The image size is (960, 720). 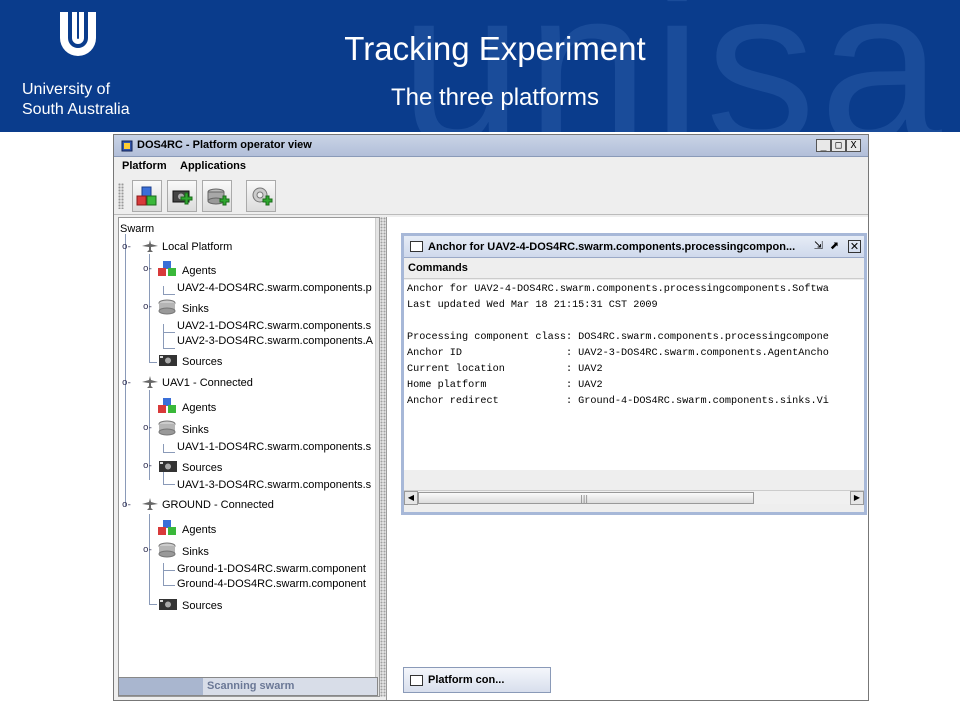 I want to click on iconify-icon: ⇲, so click(x=818, y=246).